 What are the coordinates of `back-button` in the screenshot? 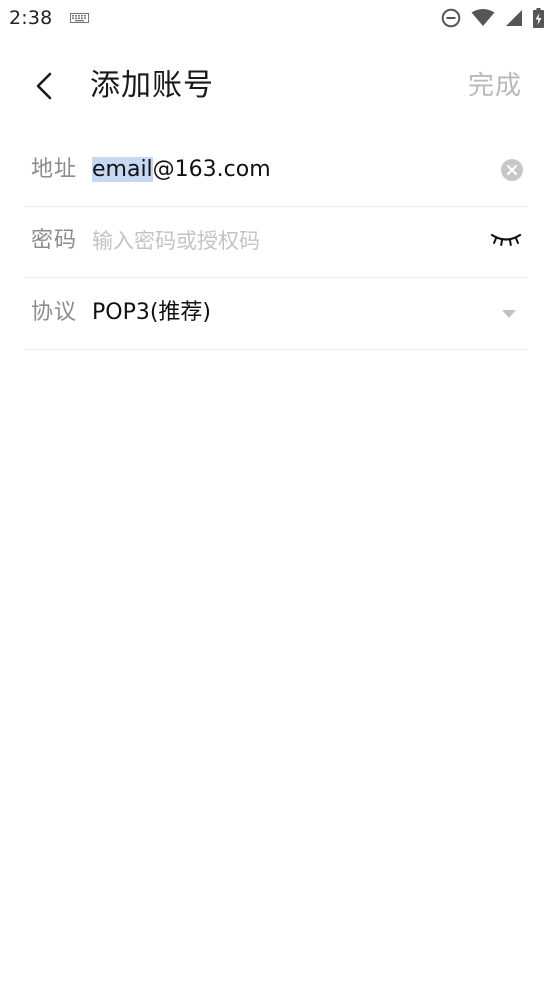 It's located at (46, 86).